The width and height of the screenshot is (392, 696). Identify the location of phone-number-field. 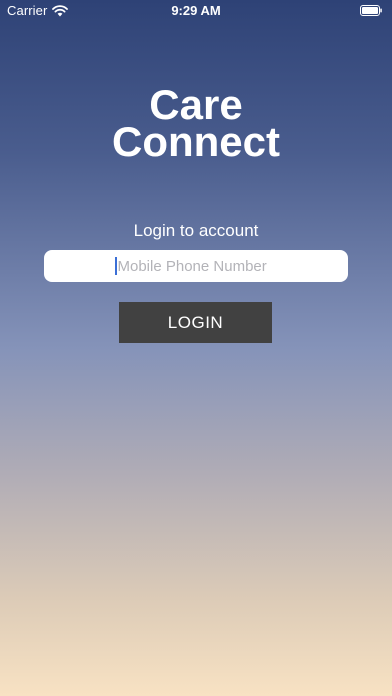
(196, 266).